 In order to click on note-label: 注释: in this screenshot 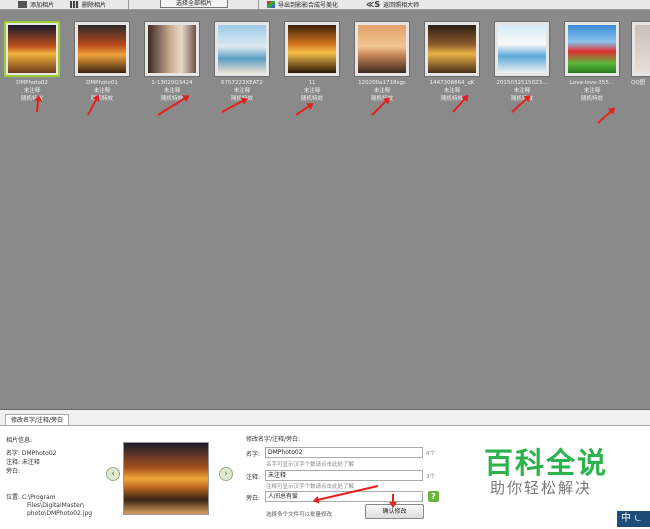, I will do `click(253, 477)`.